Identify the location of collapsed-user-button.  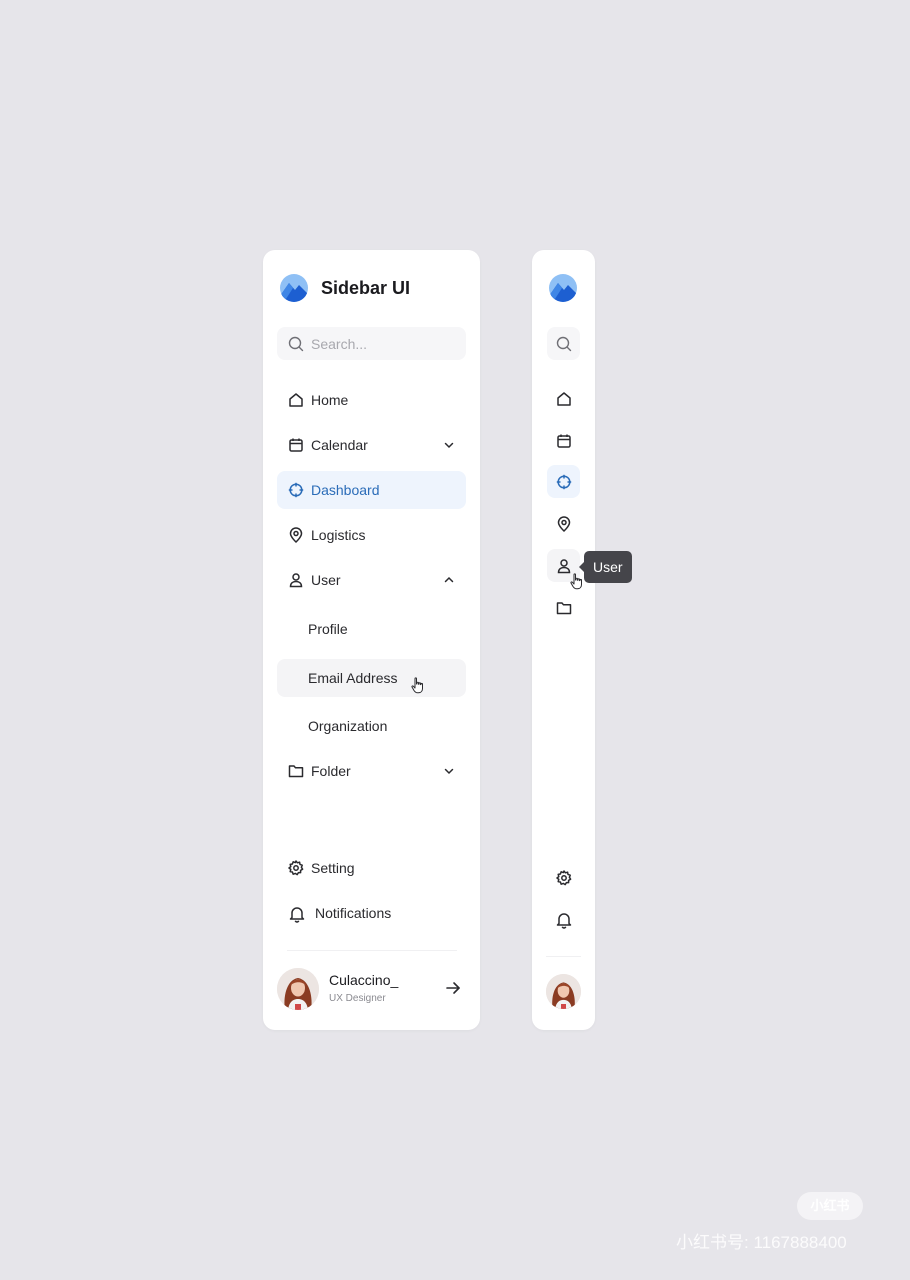
(564, 569).